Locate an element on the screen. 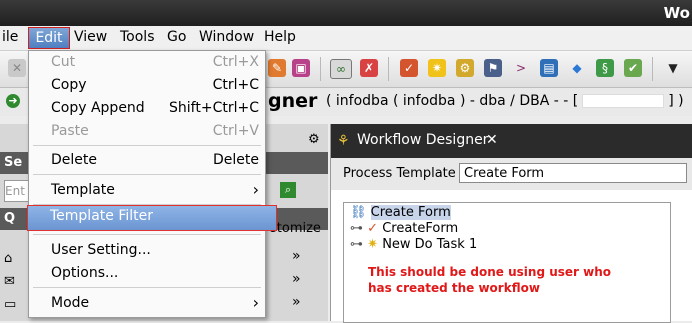 This screenshot has height=323, width=692. page-title: gner is located at coordinates (293, 101).